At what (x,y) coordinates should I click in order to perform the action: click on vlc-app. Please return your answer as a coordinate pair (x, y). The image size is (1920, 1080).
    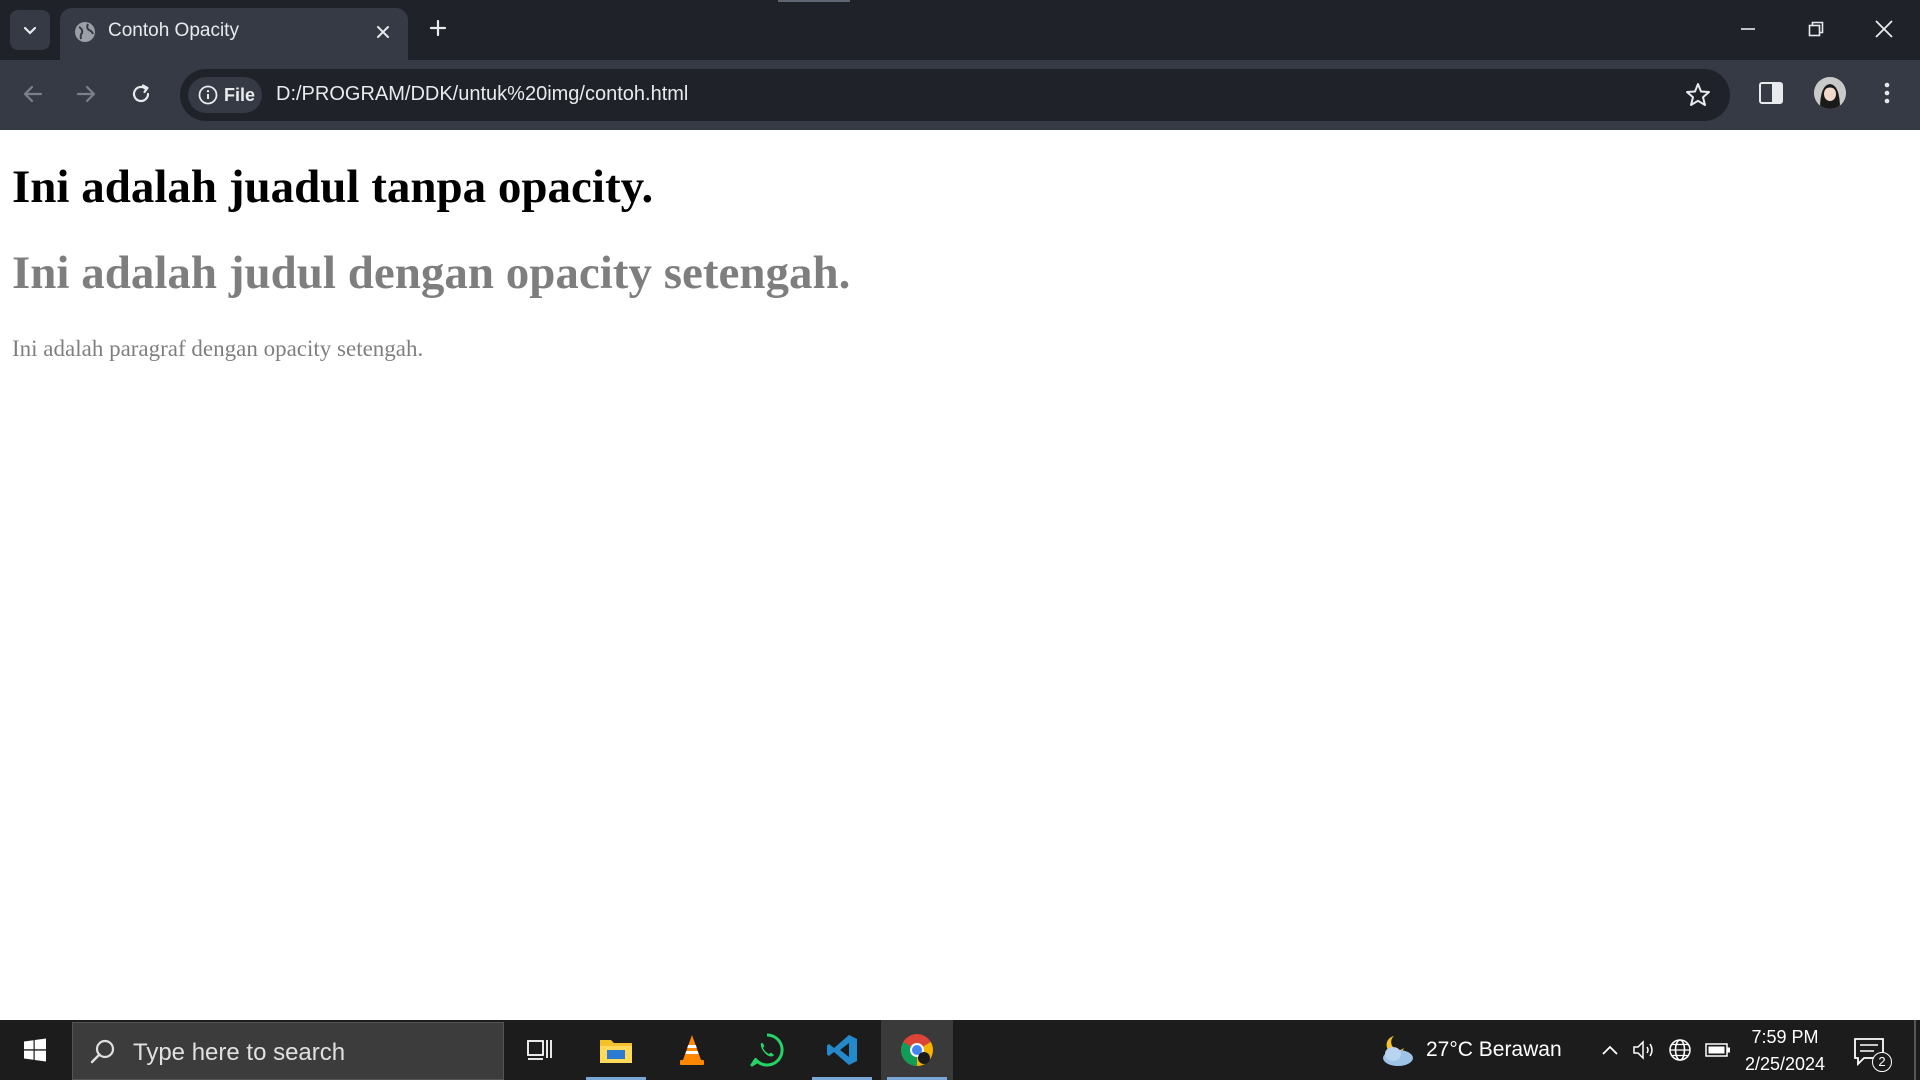
    Looking at the image, I should click on (692, 1050).